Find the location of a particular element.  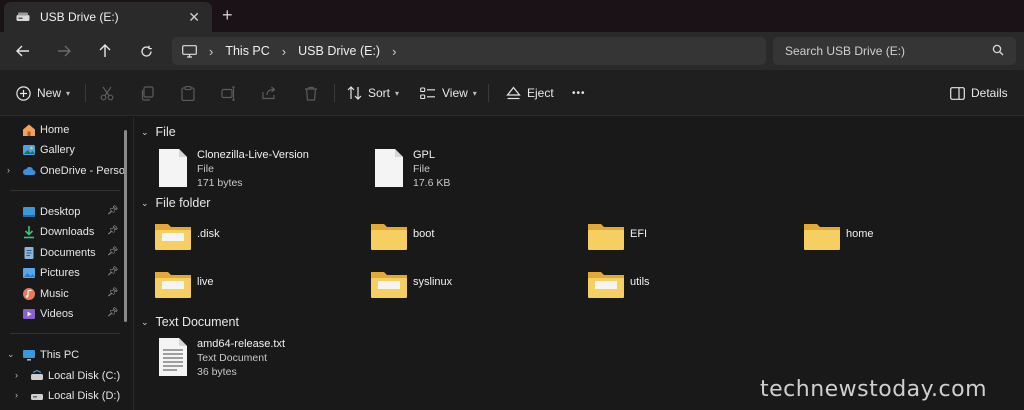

folder-item-boot: boot is located at coordinates (475, 238).